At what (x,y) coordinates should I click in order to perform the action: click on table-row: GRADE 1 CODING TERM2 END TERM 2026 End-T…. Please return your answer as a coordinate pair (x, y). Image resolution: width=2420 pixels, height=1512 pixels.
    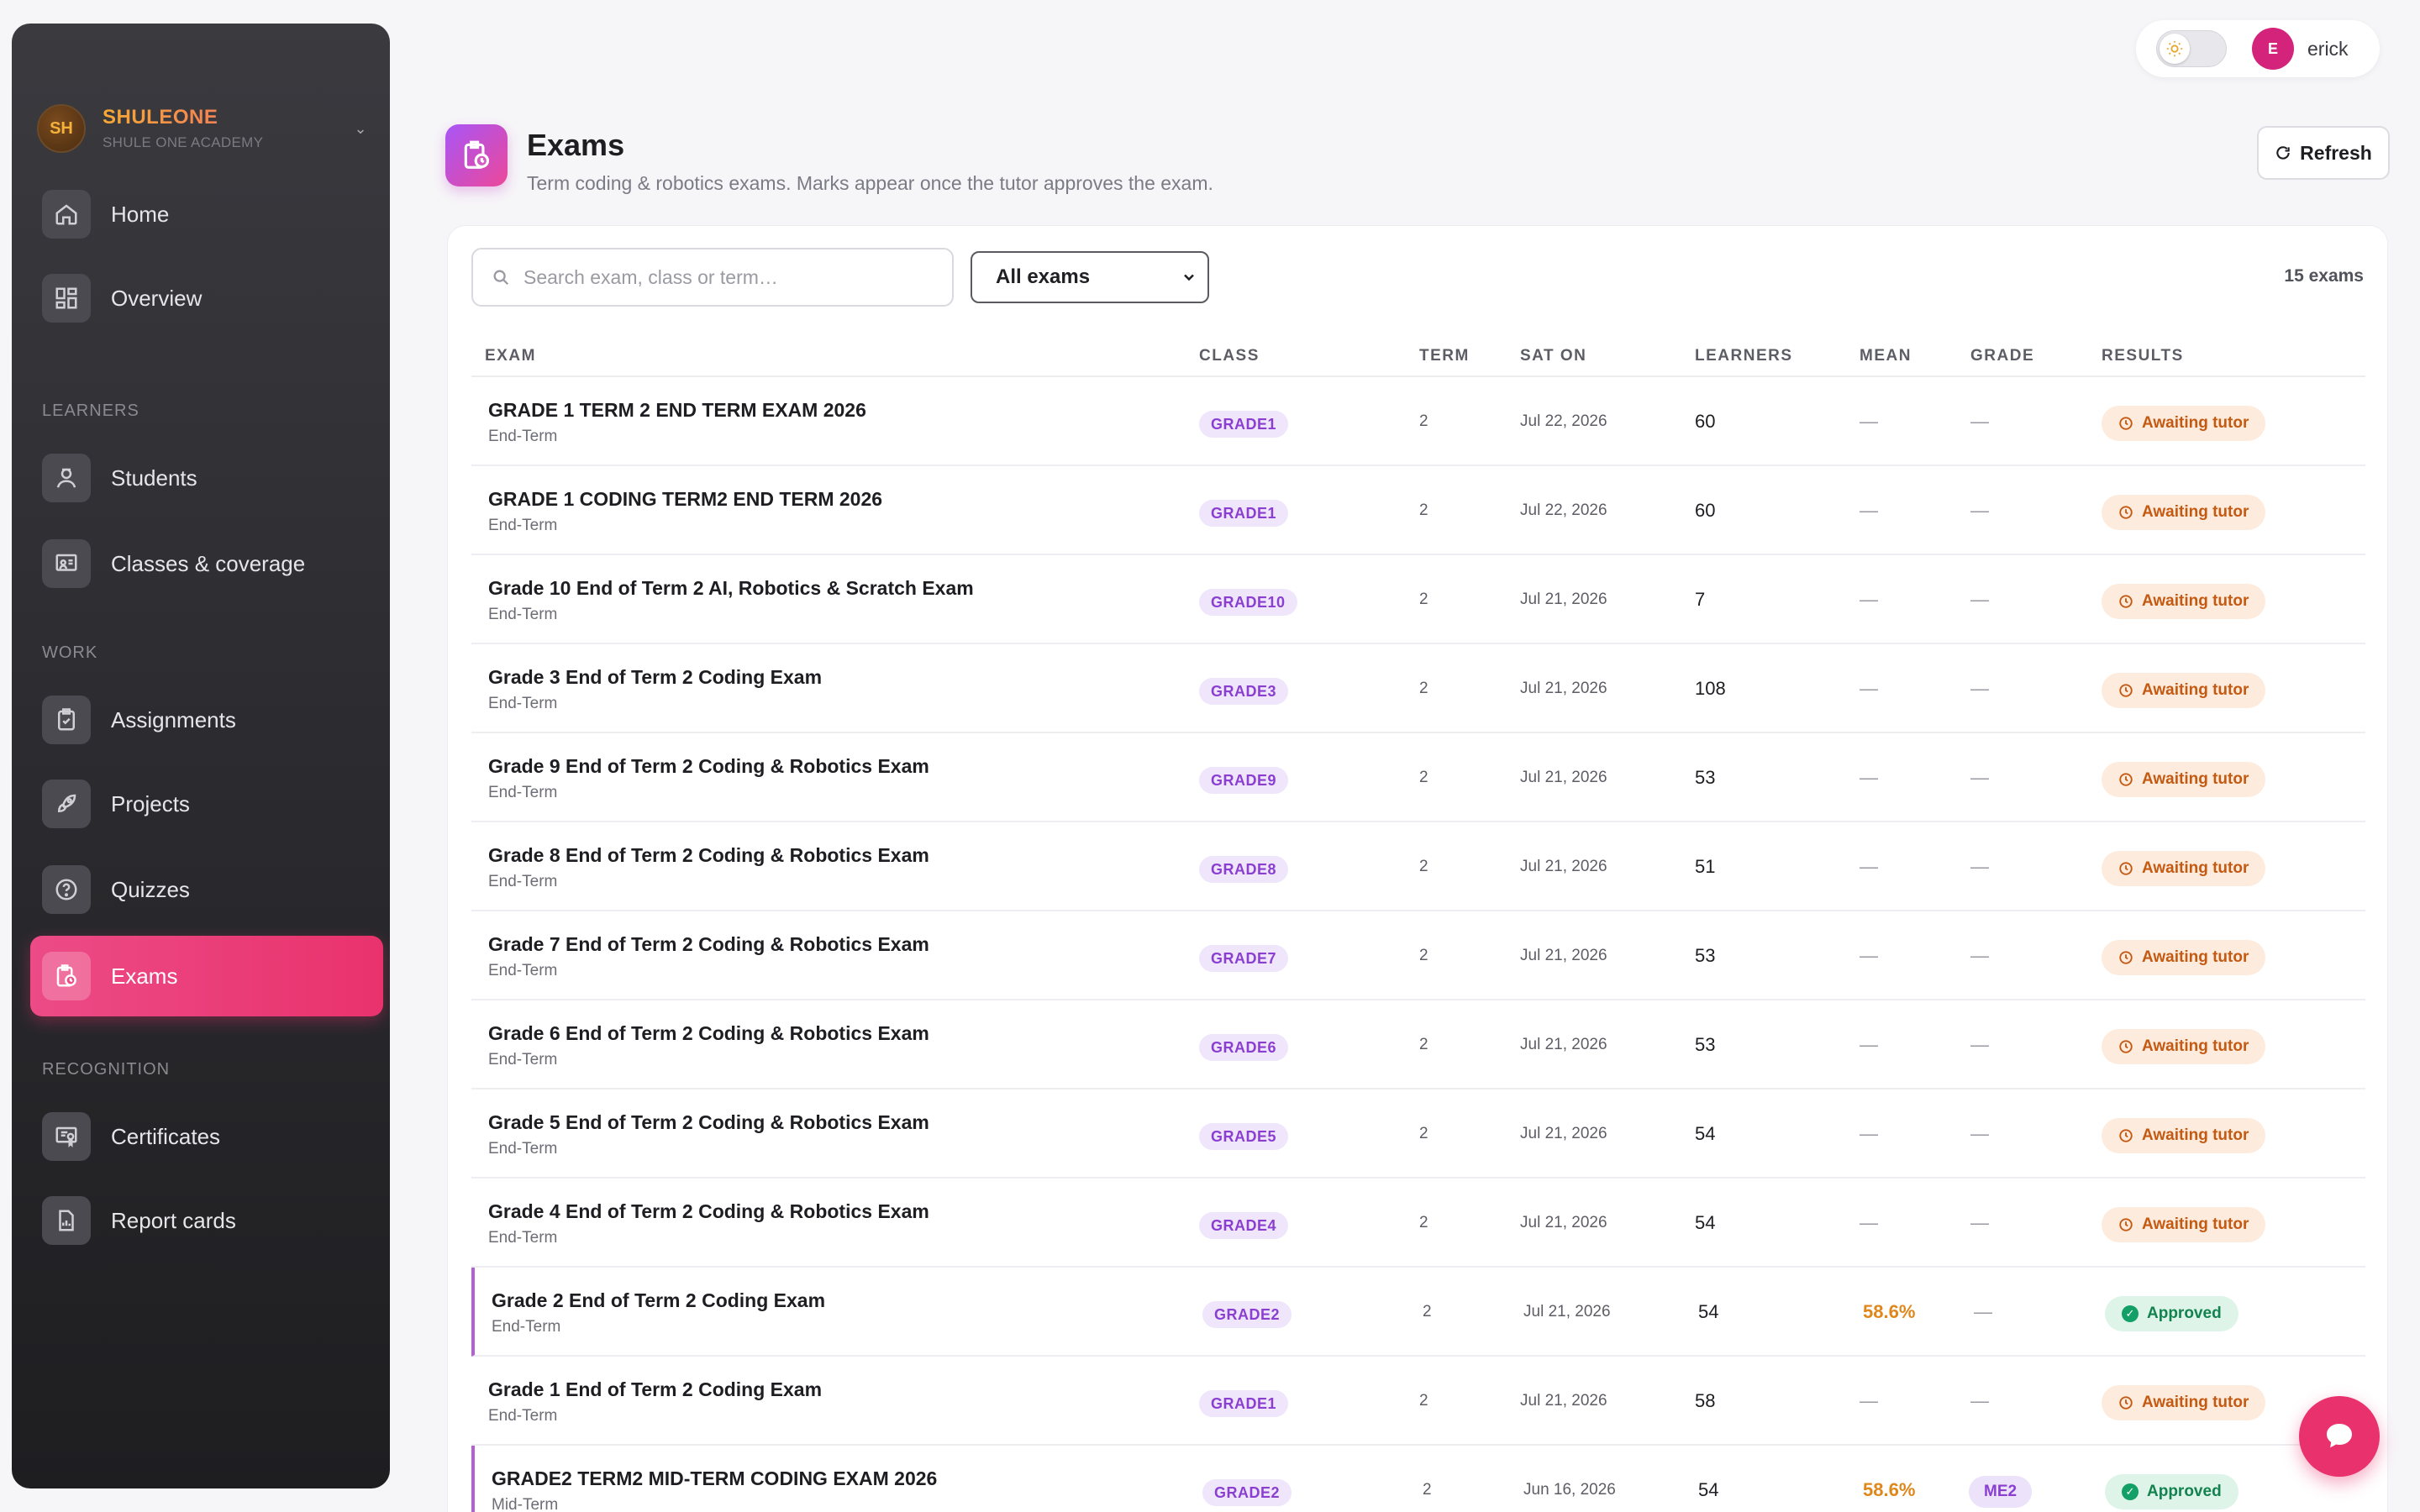
    Looking at the image, I should click on (1418, 510).